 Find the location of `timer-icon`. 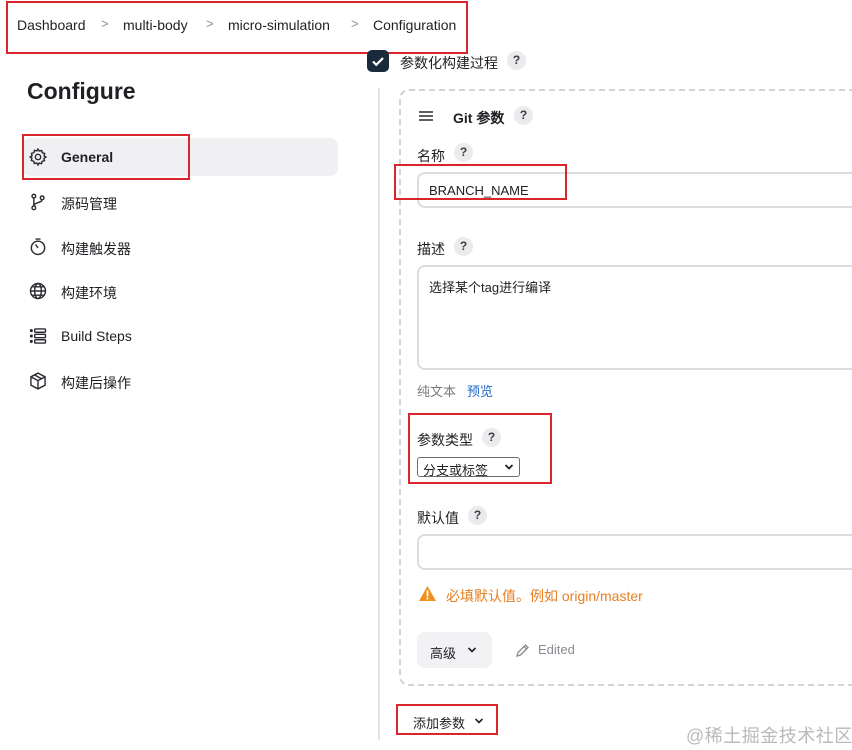

timer-icon is located at coordinates (38, 247).